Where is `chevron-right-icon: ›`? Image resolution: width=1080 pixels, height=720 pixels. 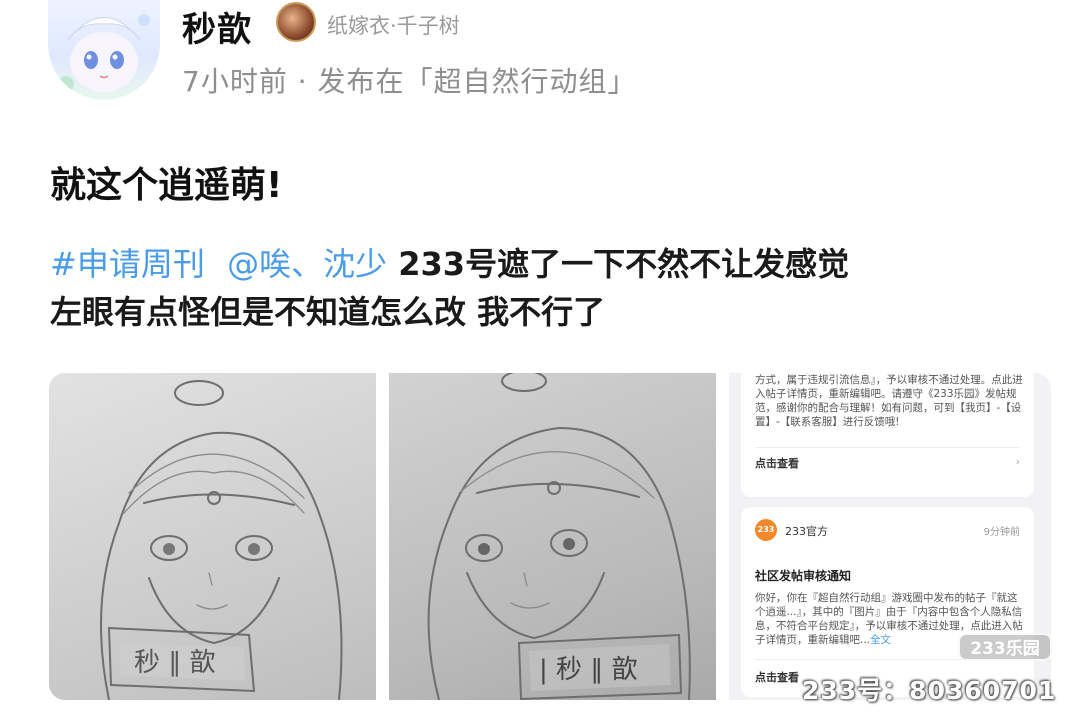
chevron-right-icon: › is located at coordinates (1017, 461).